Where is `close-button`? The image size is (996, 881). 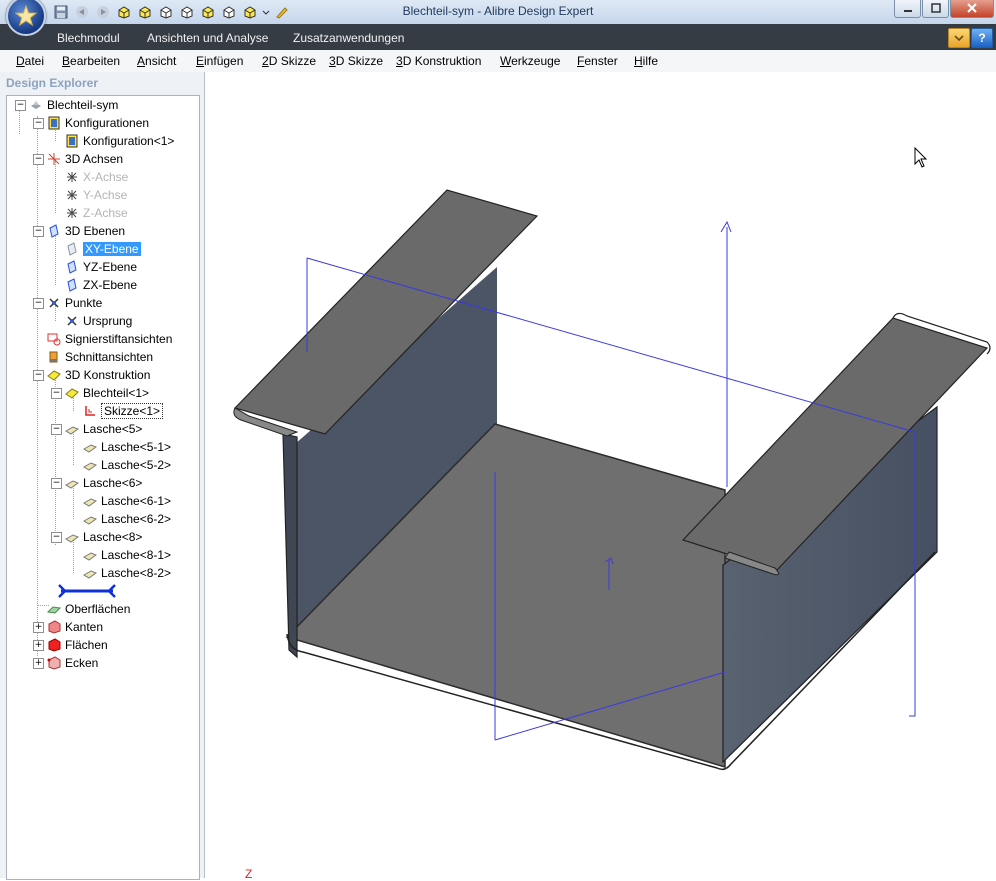 close-button is located at coordinates (972, 9).